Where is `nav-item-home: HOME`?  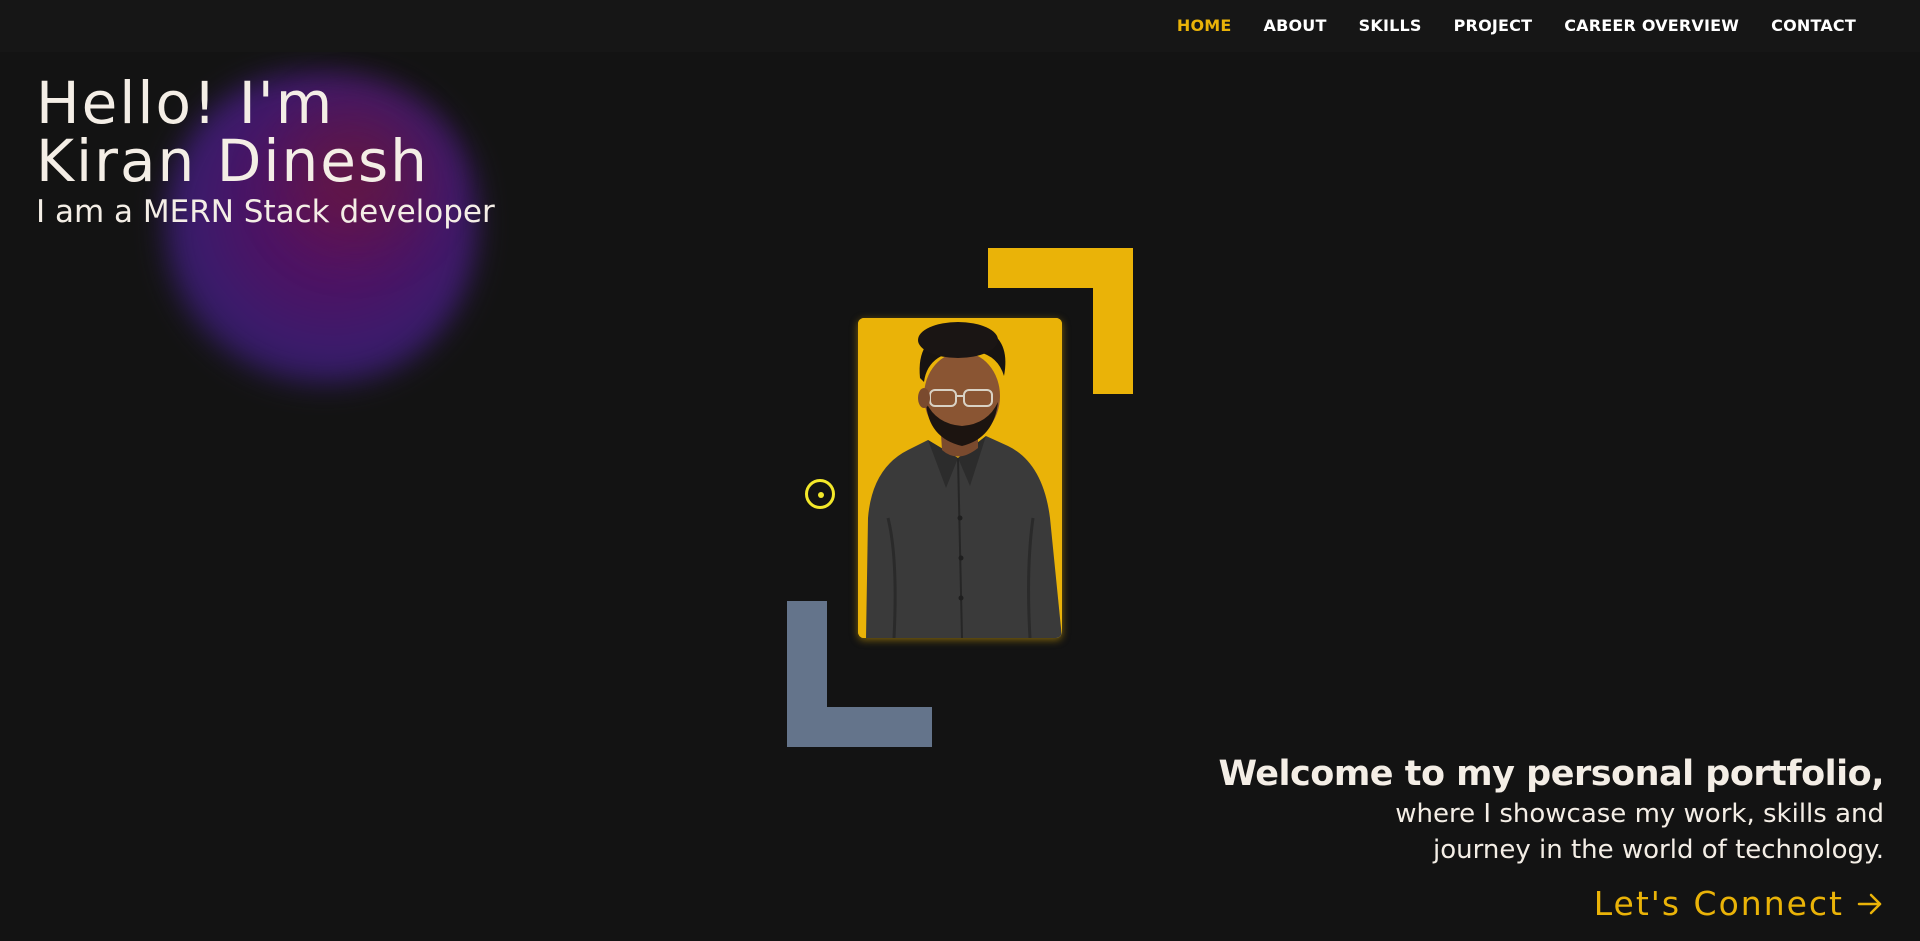 nav-item-home: HOME is located at coordinates (1204, 25).